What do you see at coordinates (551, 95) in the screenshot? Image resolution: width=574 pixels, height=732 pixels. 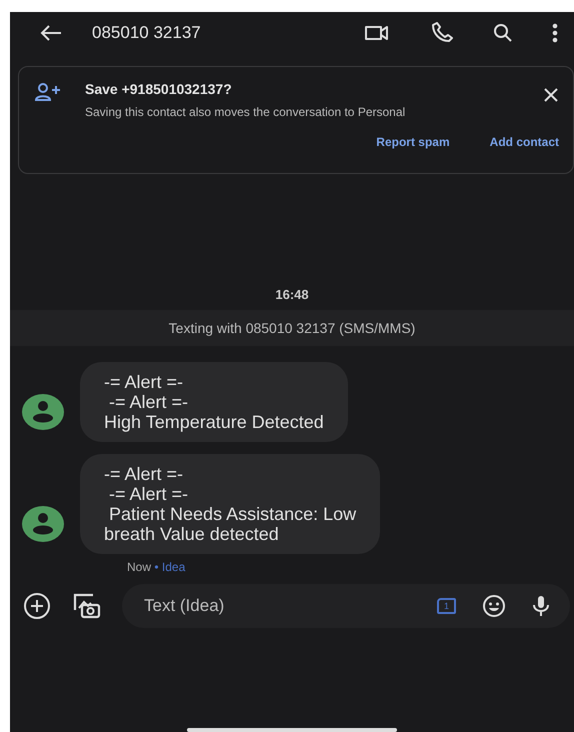 I see `close-icon` at bounding box center [551, 95].